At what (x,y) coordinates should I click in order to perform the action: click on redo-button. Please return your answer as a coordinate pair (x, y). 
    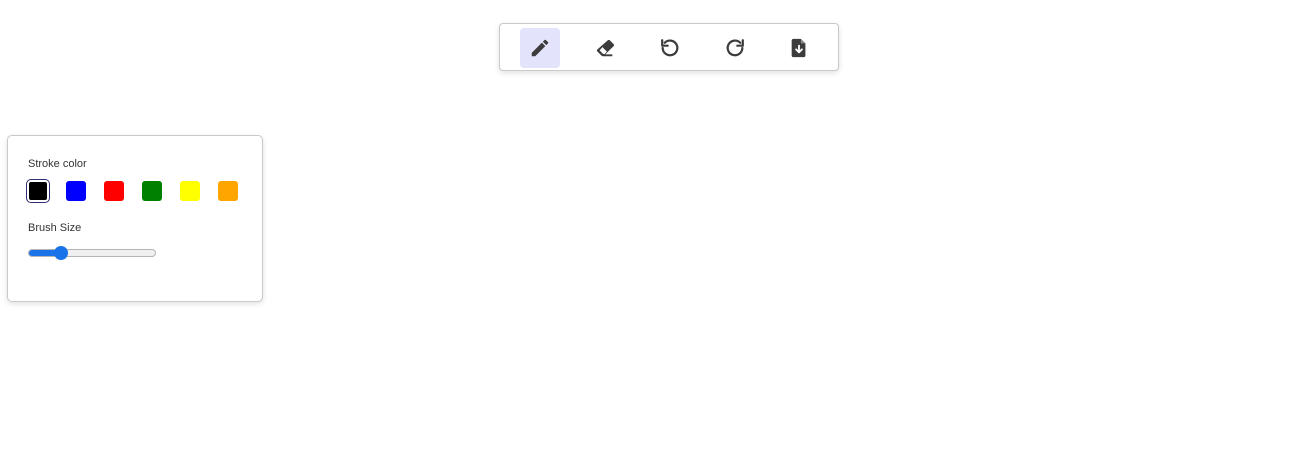
    Looking at the image, I should click on (735, 48).